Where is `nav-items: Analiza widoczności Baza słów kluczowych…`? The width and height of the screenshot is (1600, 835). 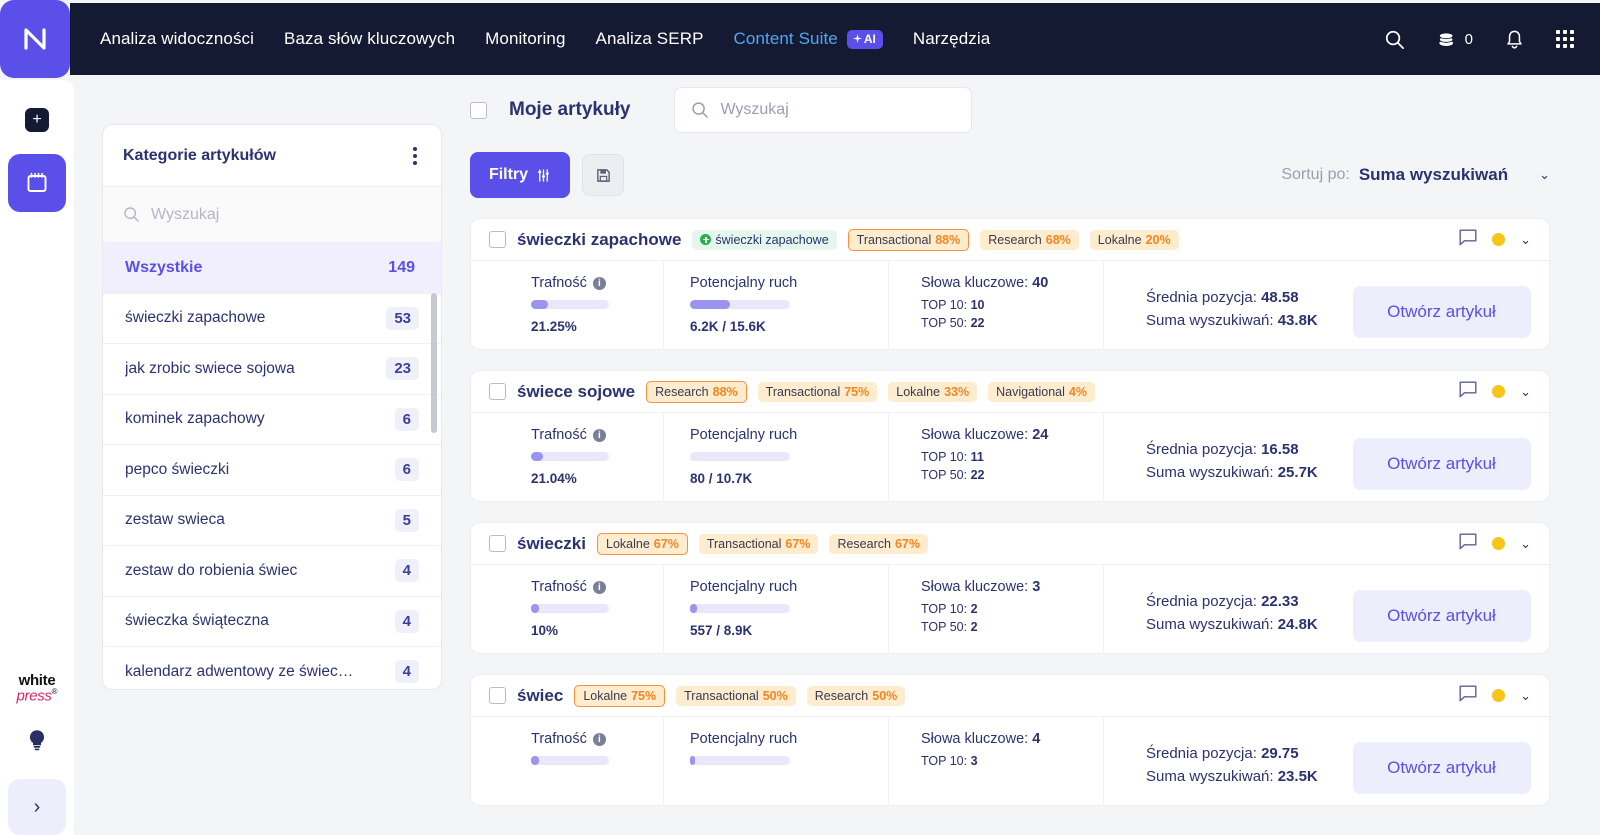
nav-items: Analiza widoczności Baza słów kluczowych… is located at coordinates (545, 39).